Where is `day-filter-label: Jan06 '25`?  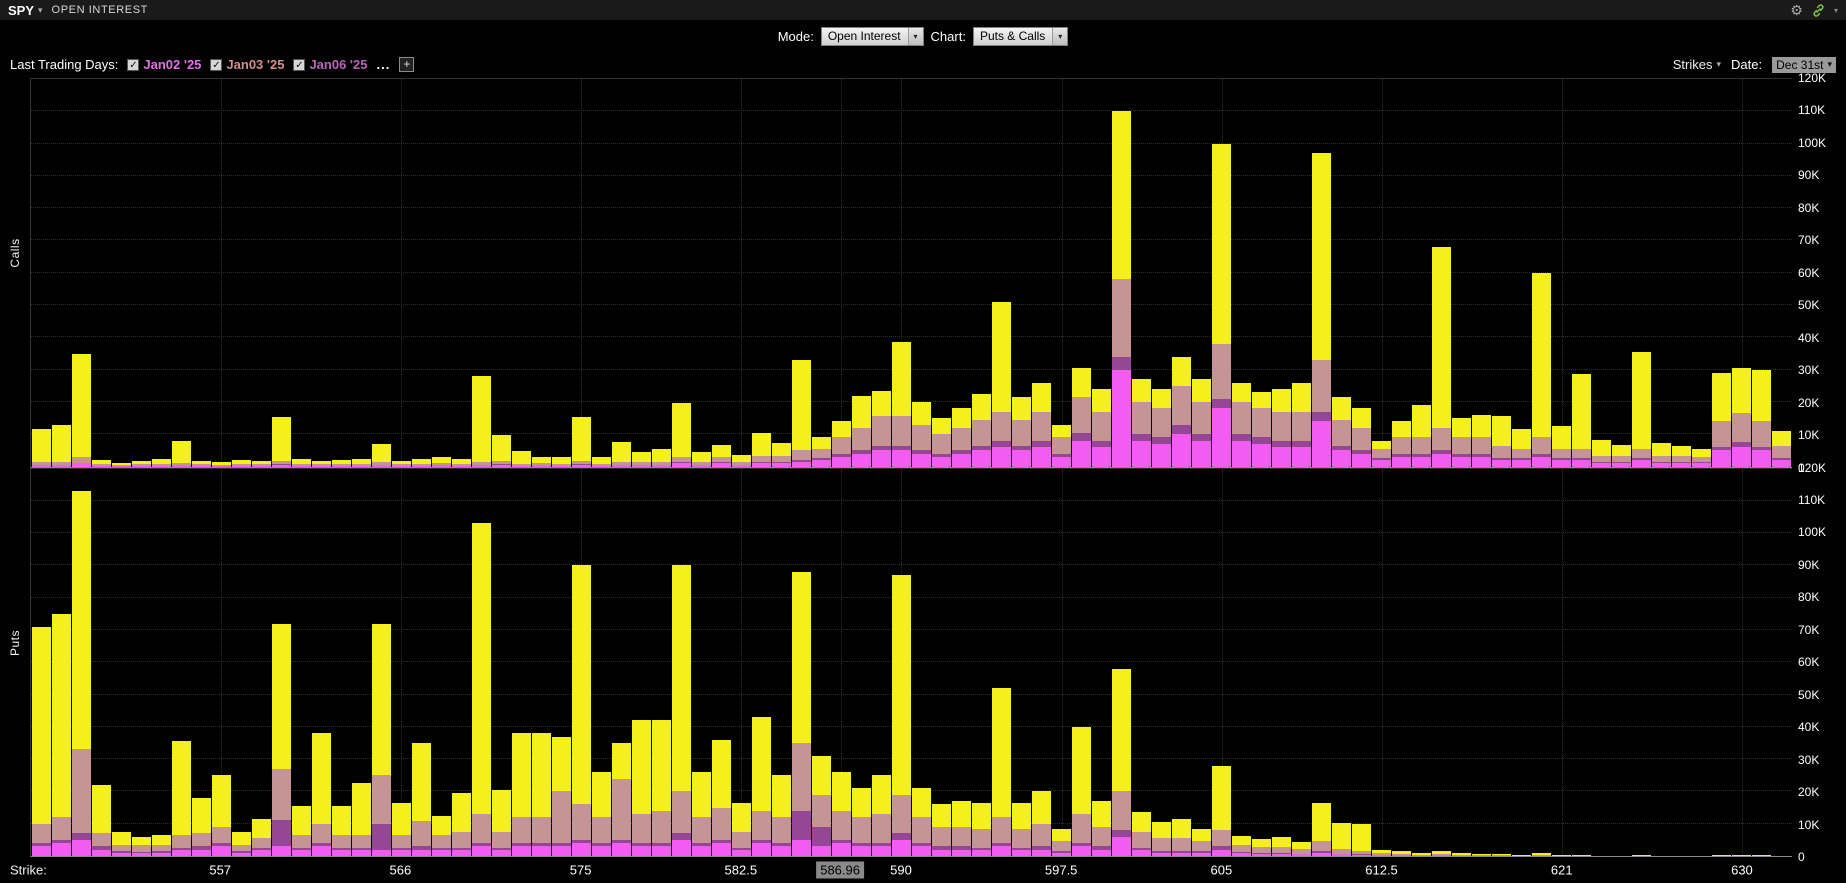
day-filter-label: Jan06 '25 is located at coordinates (338, 64).